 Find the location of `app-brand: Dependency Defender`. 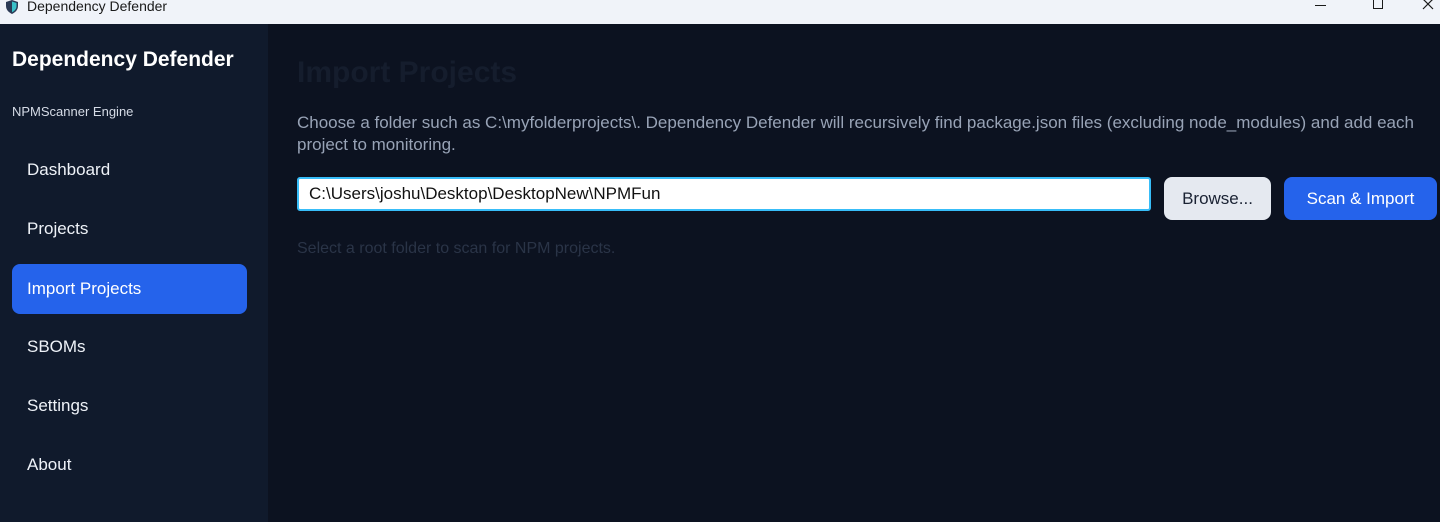

app-brand: Dependency Defender is located at coordinates (123, 59).